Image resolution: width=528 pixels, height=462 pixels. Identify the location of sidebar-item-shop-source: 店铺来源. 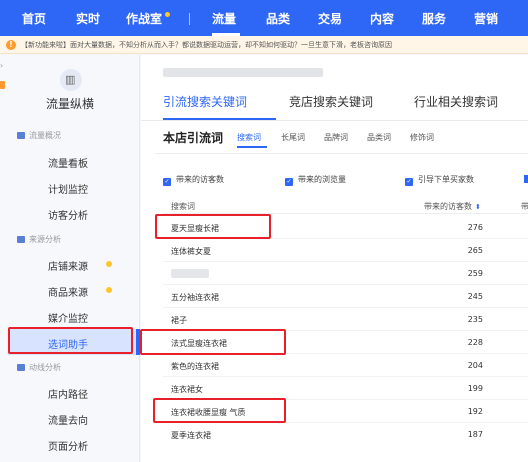
(68, 265).